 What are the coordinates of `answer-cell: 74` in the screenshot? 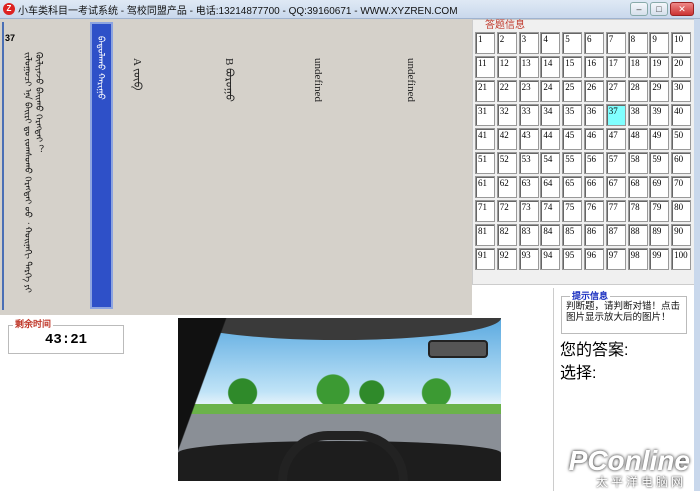 It's located at (550, 211).